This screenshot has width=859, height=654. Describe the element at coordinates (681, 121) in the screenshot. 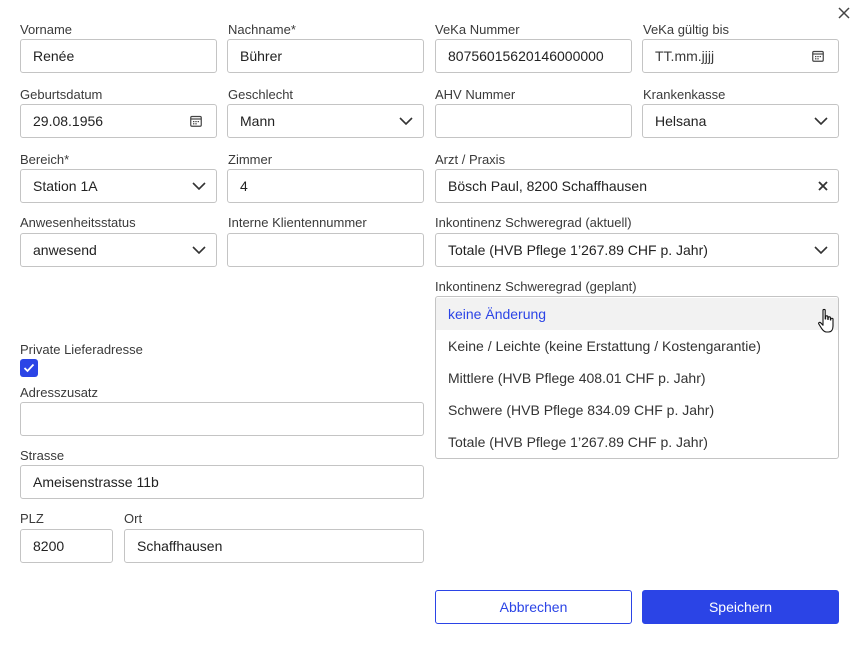

I see `krankenkasse-value: Helsana` at that location.